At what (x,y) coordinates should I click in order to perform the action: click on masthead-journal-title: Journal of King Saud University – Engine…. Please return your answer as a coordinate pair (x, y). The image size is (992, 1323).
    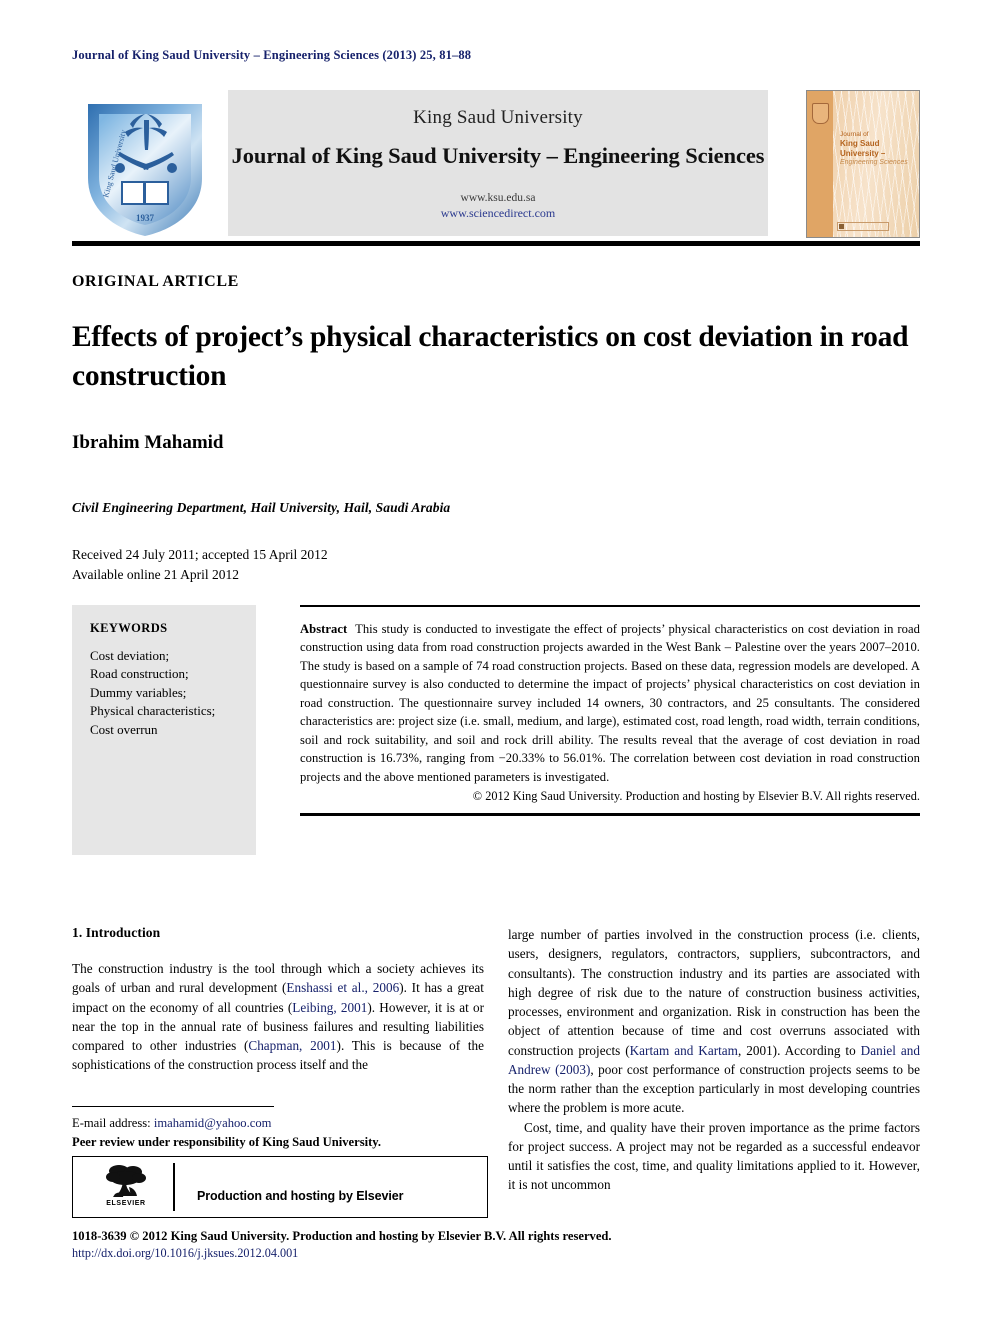
    Looking at the image, I should click on (498, 155).